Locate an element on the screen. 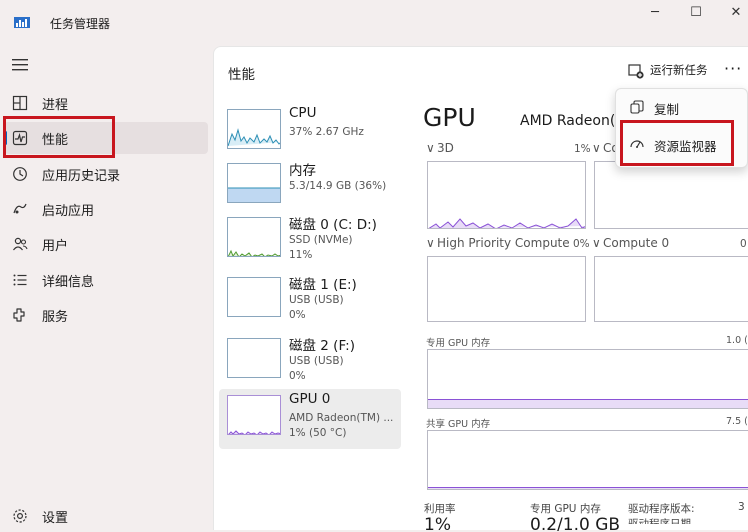  nav-item-users: 用户 is located at coordinates (106, 244).